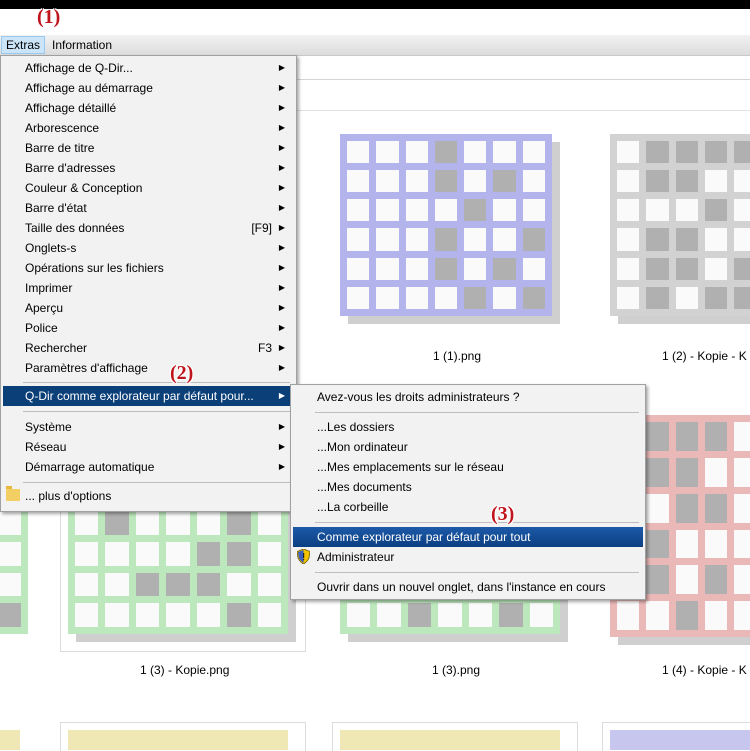  Describe the element at coordinates (261, 228) in the screenshot. I see `menu-shortcut: [F9]` at that location.